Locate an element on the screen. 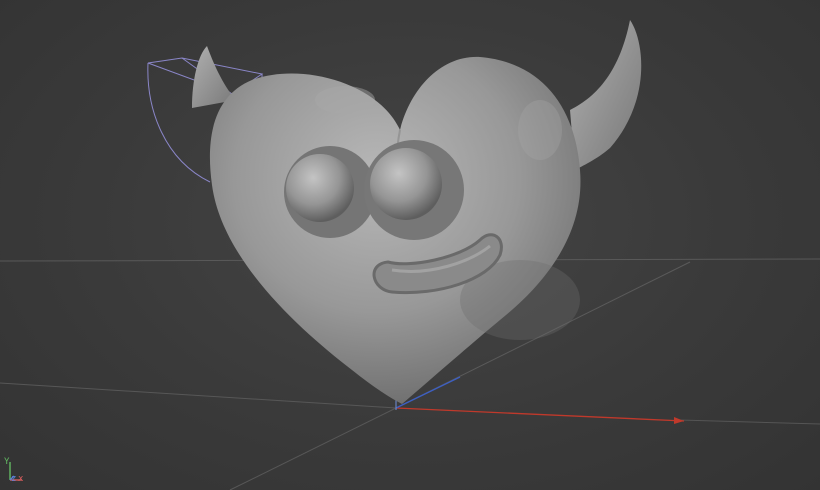 This screenshot has width=820, height=490. grid-line-right is located at coordinates (749, 422).